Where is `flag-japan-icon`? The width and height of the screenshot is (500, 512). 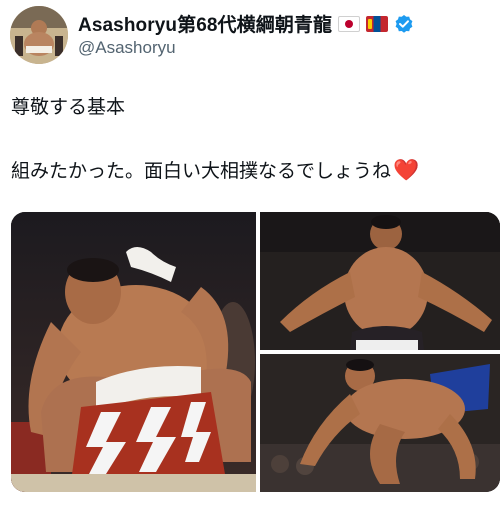 flag-japan-icon is located at coordinates (349, 23).